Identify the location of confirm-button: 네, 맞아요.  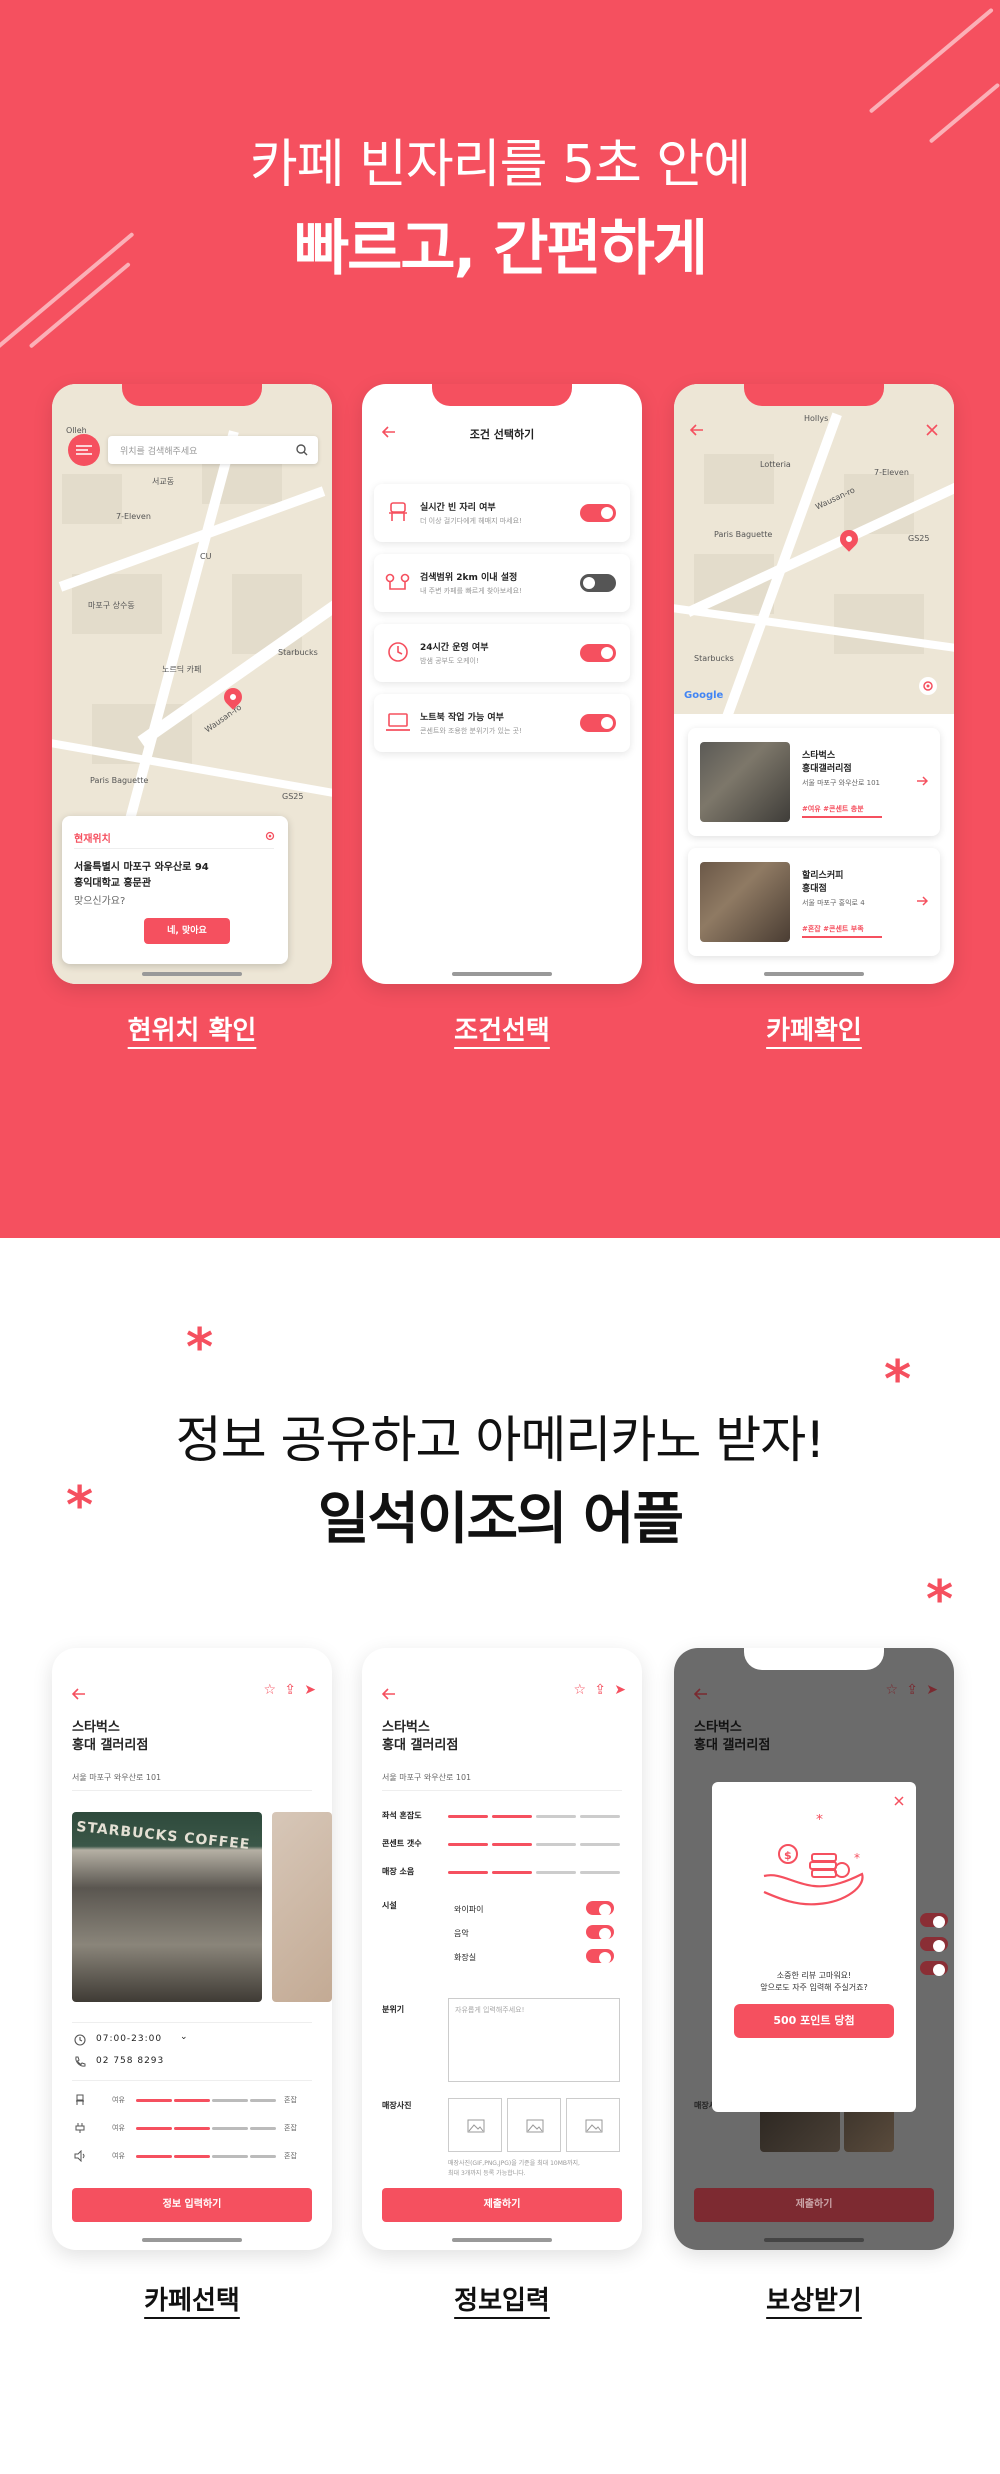
(187, 931).